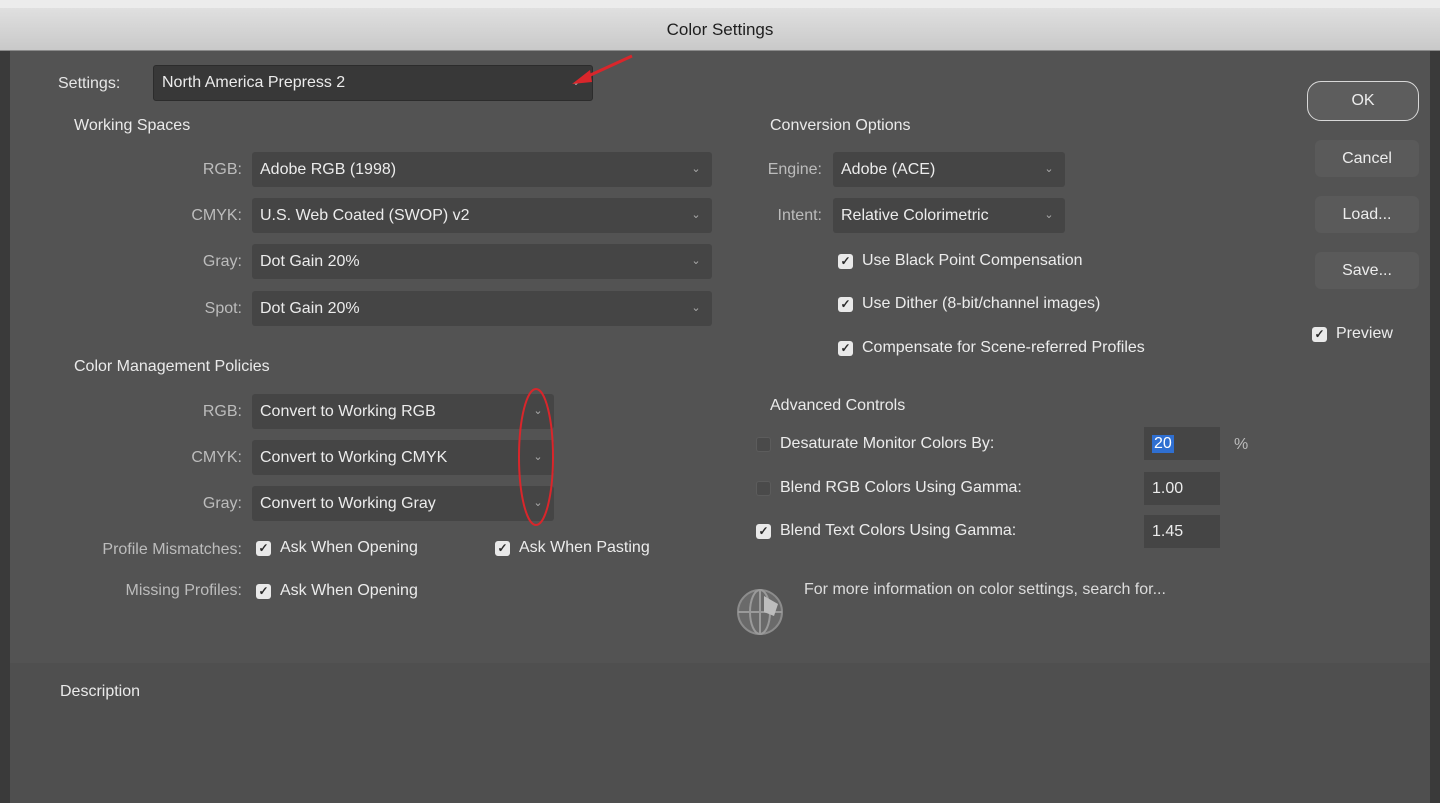 The width and height of the screenshot is (1440, 803). Describe the element at coordinates (972, 260) in the screenshot. I see `black-point-label: Use Black Point Compensation` at that location.